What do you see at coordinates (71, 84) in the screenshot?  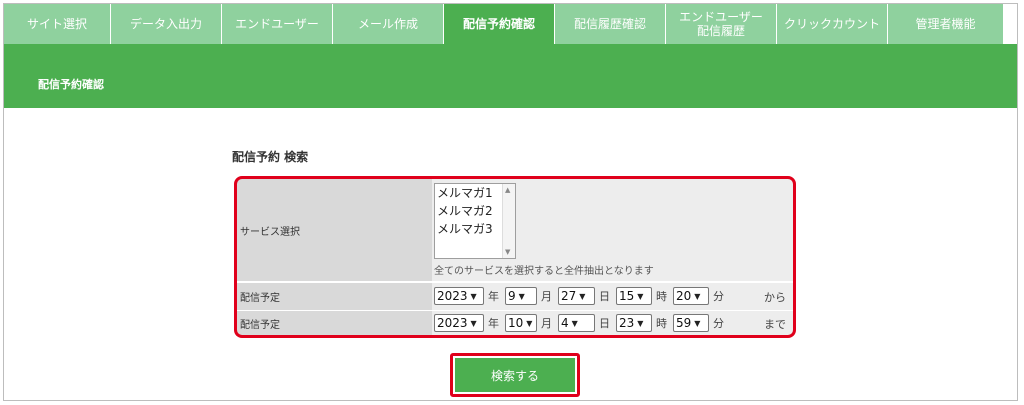 I see `page-title: 配信予約確認` at bounding box center [71, 84].